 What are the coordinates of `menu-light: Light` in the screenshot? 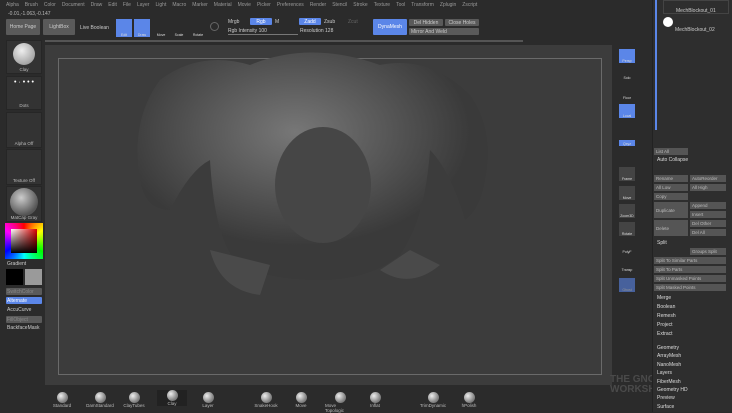 It's located at (160, 5).